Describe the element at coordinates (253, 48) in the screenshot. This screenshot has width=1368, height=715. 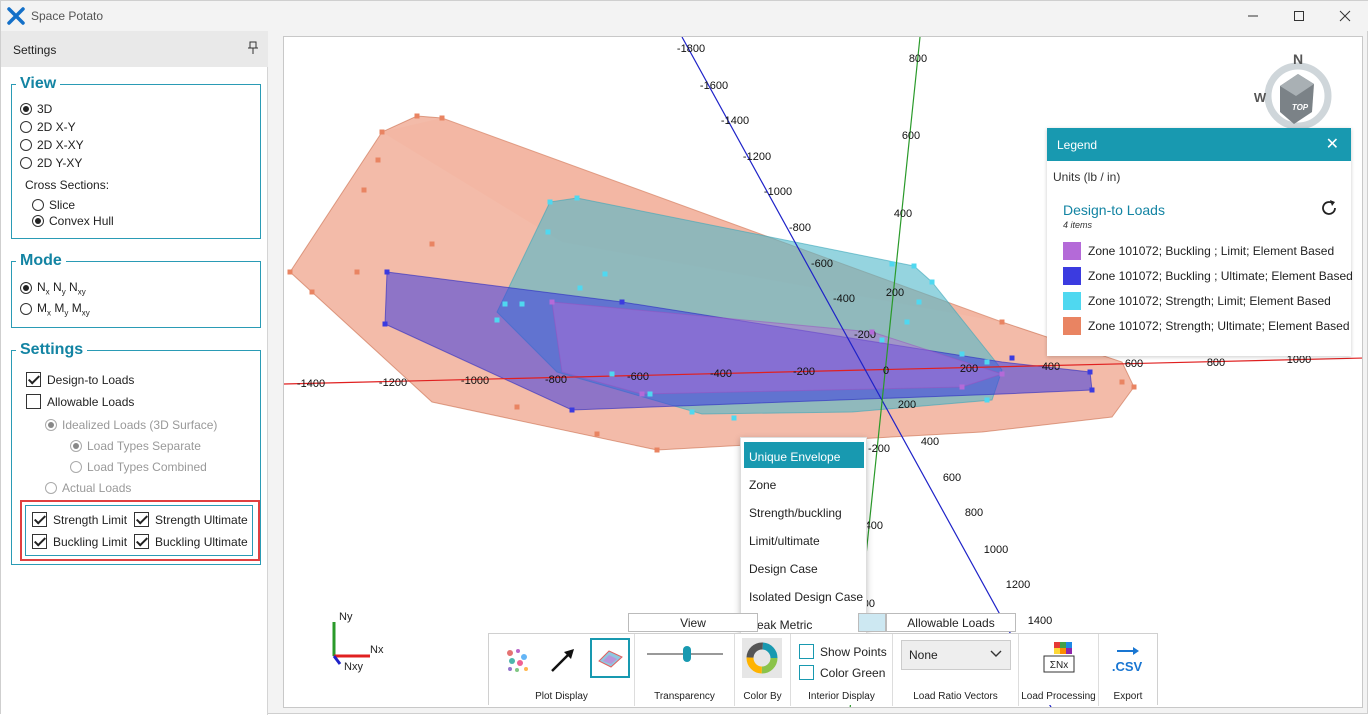
I see `pin-icon` at that location.